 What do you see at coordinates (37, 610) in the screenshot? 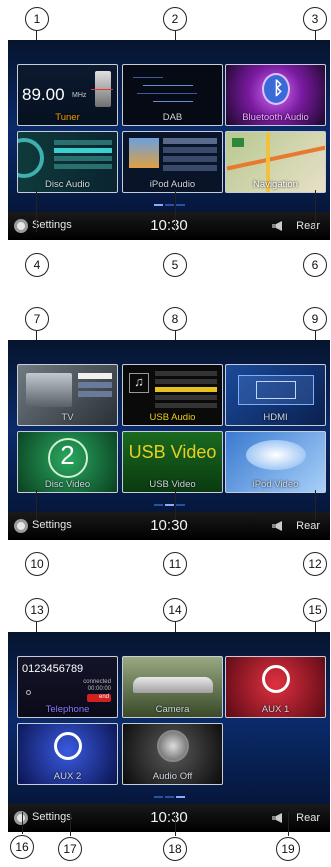
I see `callout-13: 13` at bounding box center [37, 610].